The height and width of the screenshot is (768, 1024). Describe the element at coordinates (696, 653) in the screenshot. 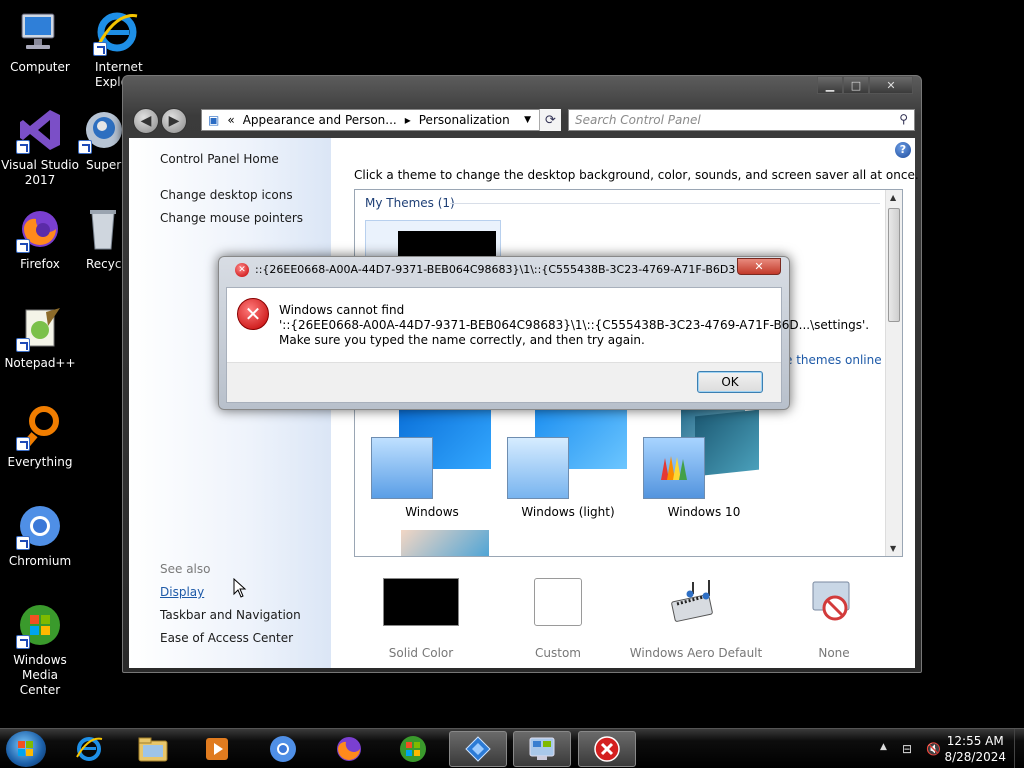

I see `sounds-label: Windows Aero Default` at that location.